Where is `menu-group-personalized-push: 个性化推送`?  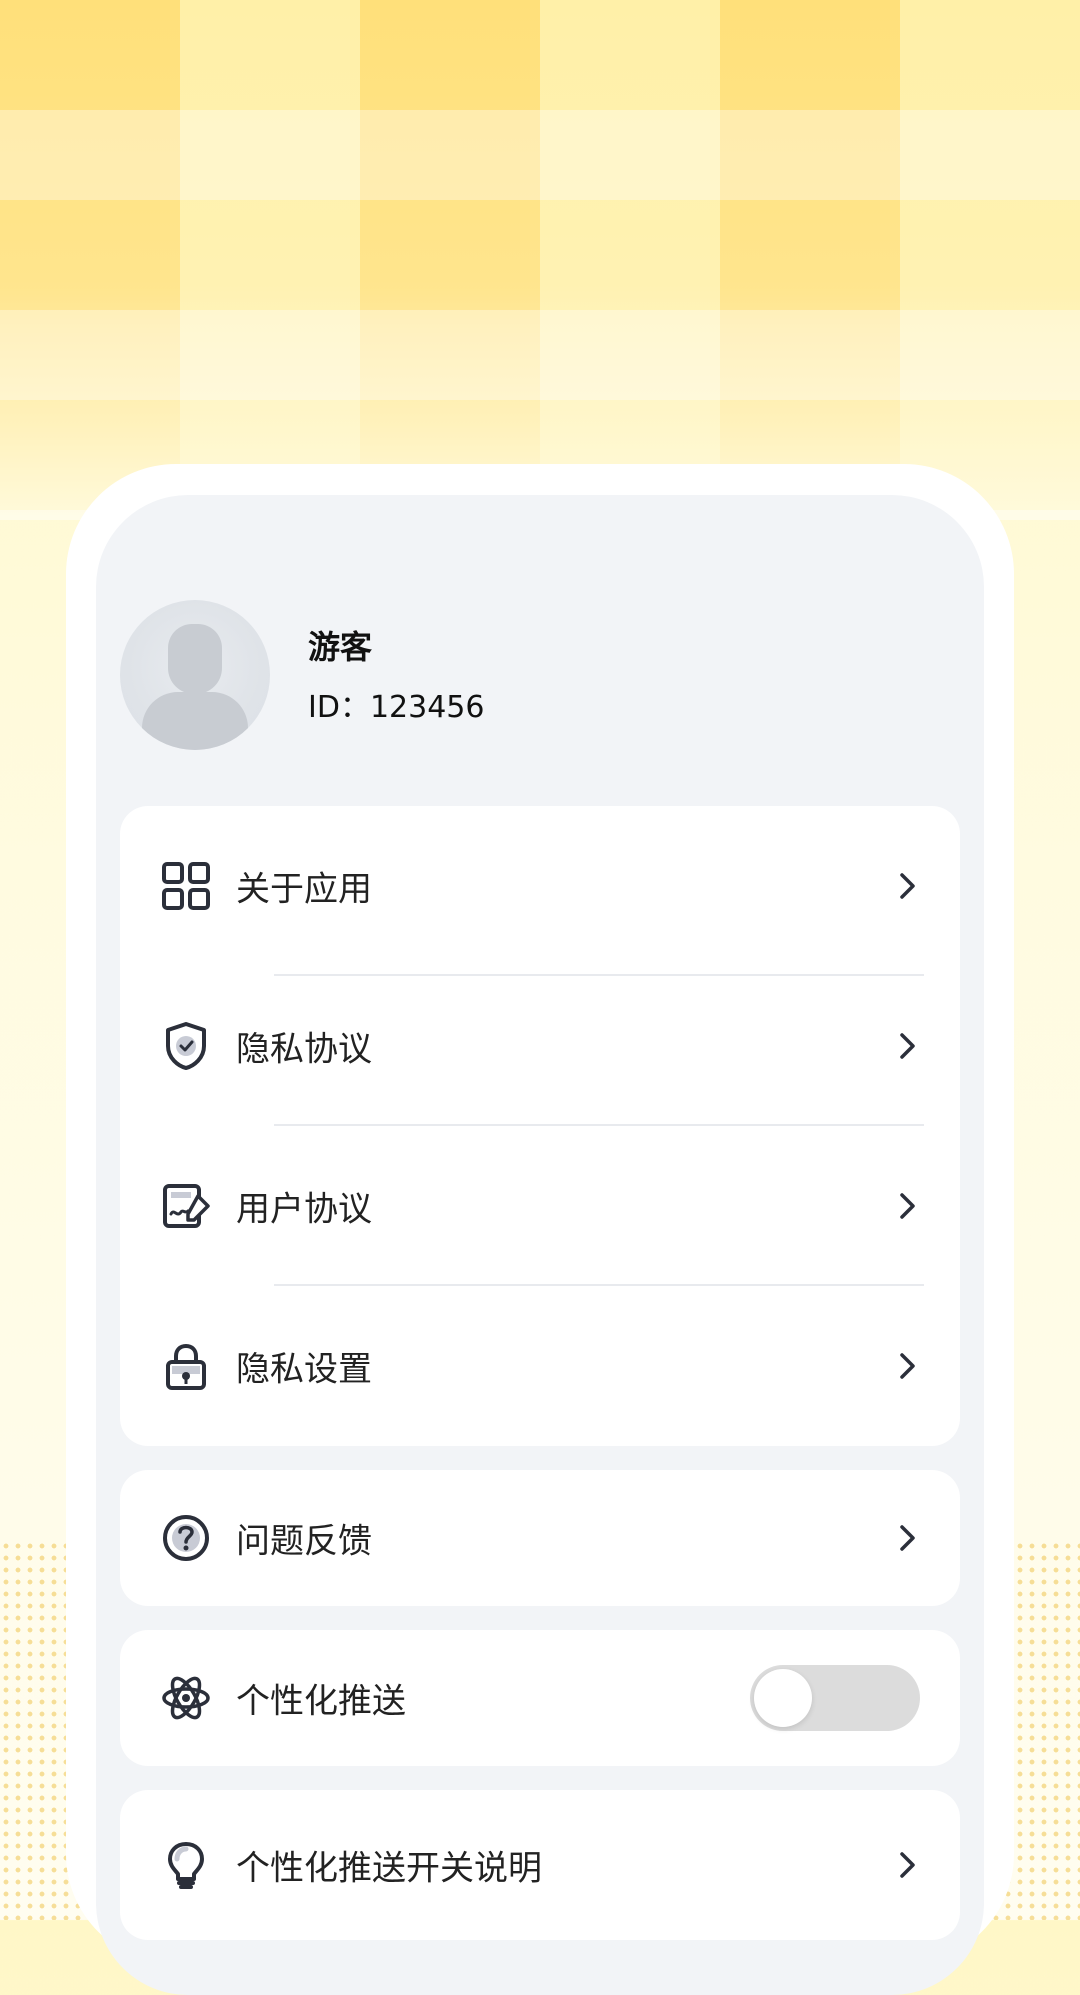
menu-group-personalized-push: 个性化推送 is located at coordinates (540, 1698).